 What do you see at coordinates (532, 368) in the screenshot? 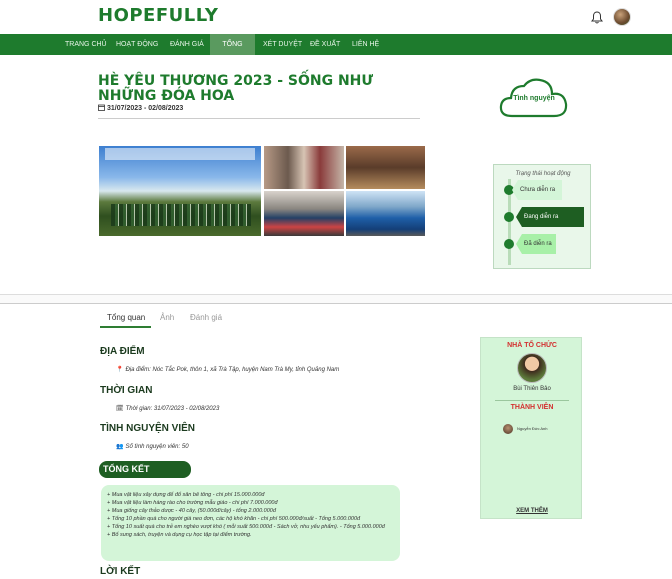
I see `organizer-avatar` at bounding box center [532, 368].